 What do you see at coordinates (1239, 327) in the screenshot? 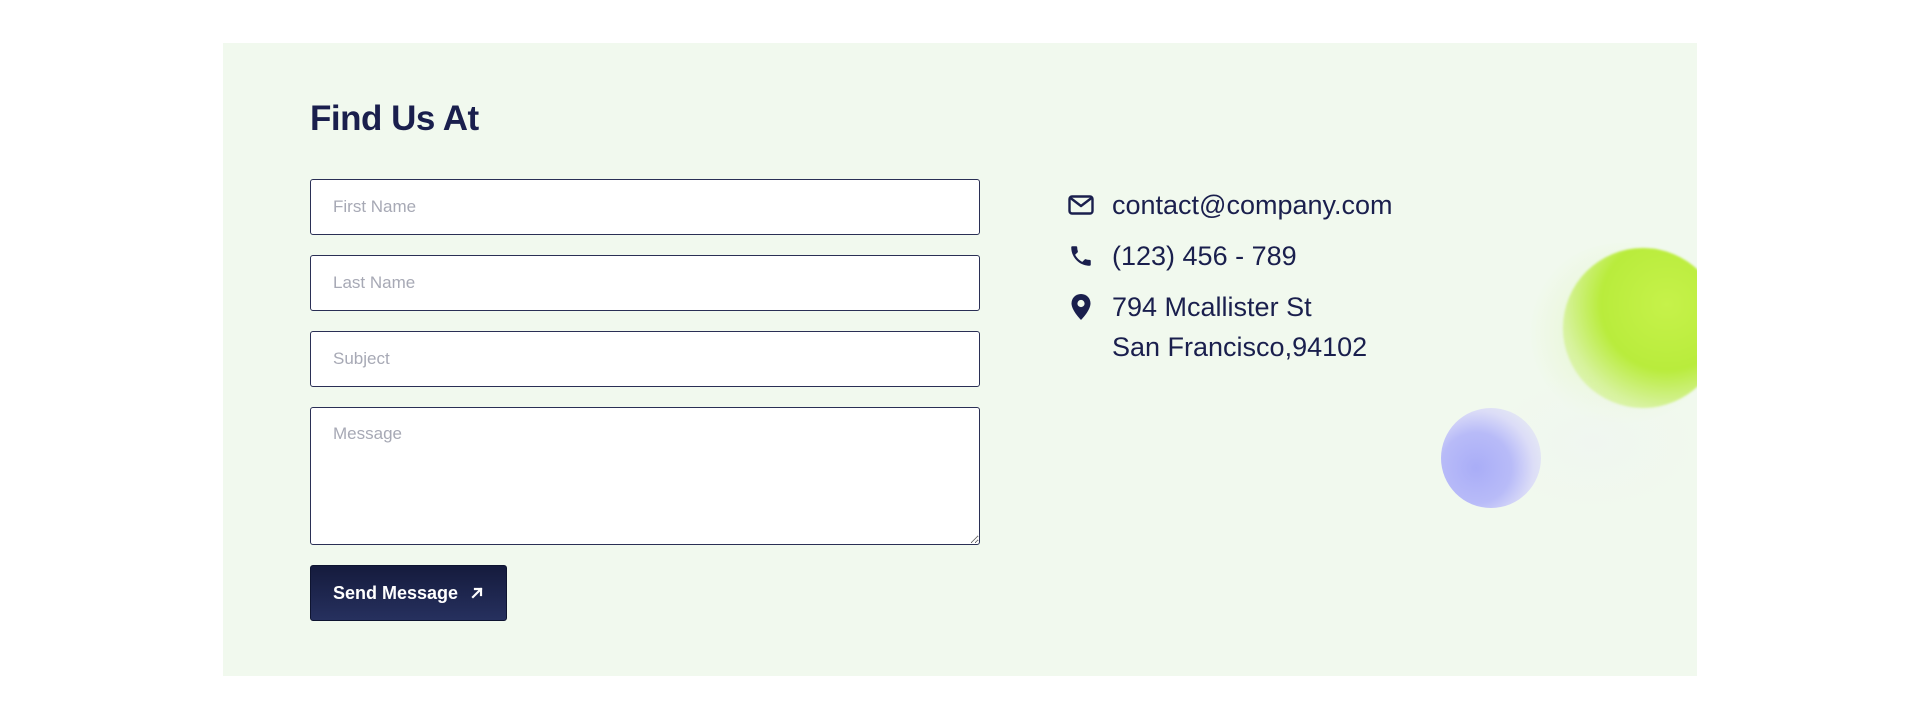
I see `contact-address: 794 Mcallister St San Francisco,94102` at bounding box center [1239, 327].